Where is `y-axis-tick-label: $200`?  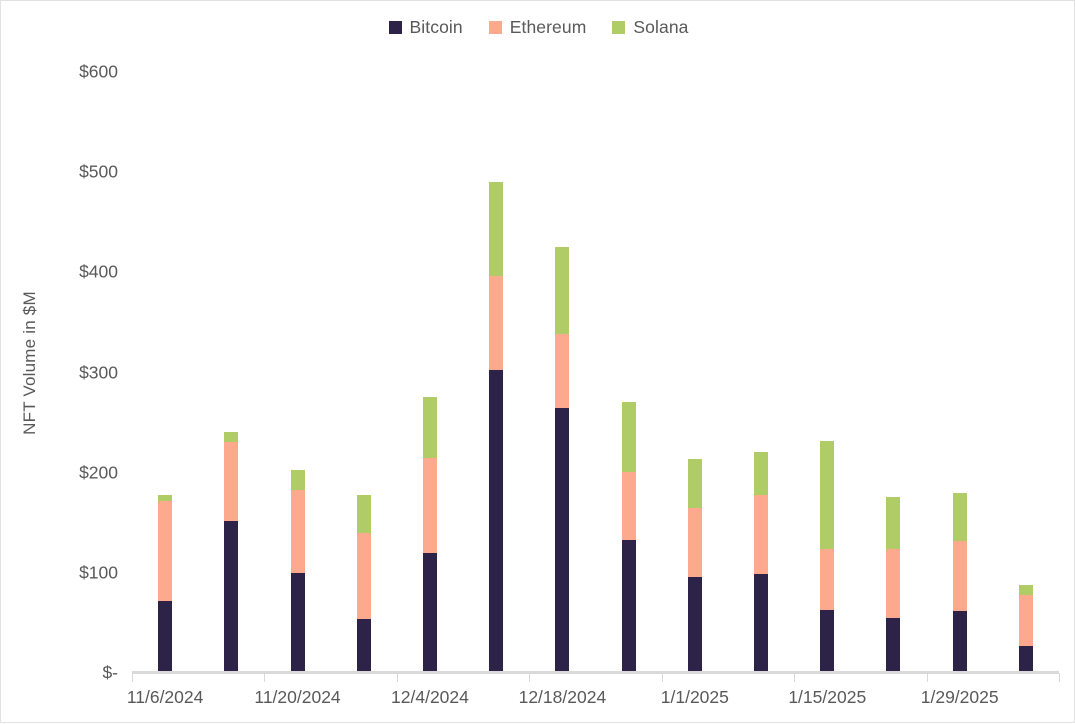 y-axis-tick-label: $200 is located at coordinates (98, 472).